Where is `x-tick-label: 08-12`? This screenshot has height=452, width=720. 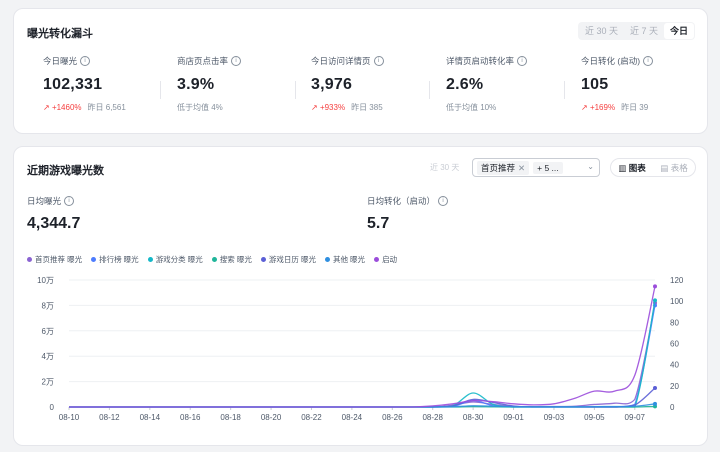
x-tick-label: 08-12 is located at coordinates (109, 417).